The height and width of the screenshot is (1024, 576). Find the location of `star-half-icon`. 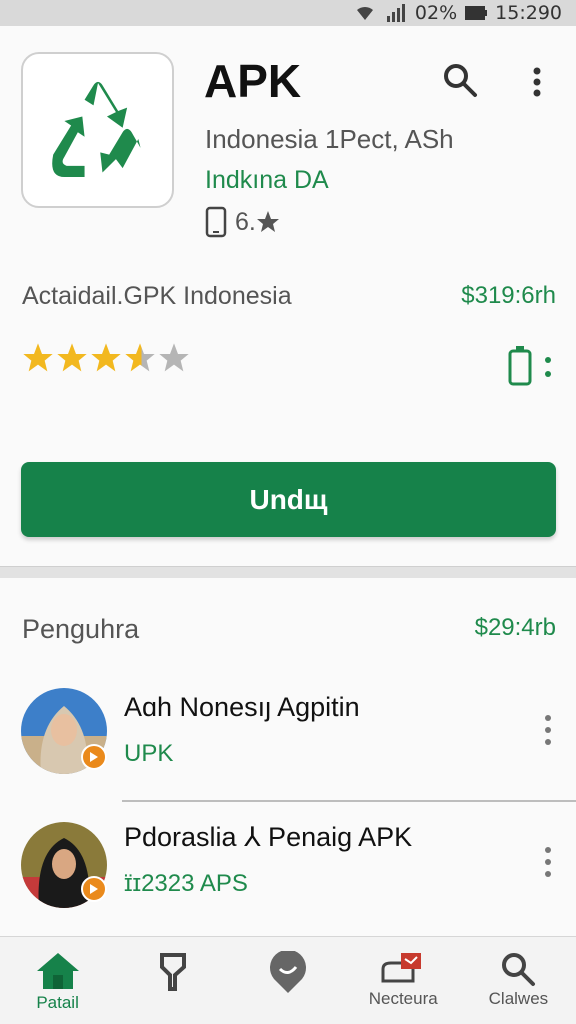

star-half-icon is located at coordinates (140, 357).